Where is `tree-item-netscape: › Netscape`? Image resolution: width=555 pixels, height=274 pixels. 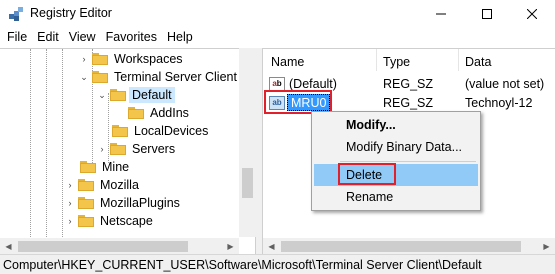
tree-item-netscape: › Netscape is located at coordinates (110, 221).